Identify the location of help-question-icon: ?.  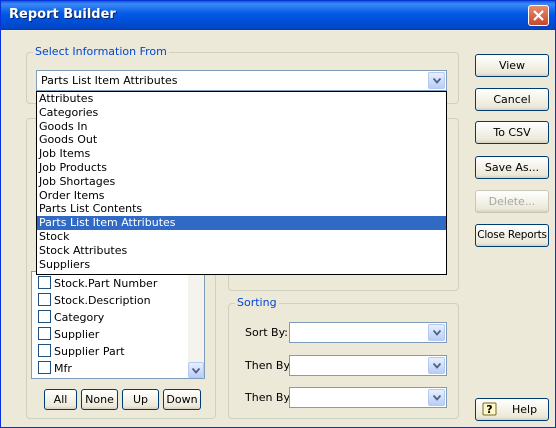
(489, 409).